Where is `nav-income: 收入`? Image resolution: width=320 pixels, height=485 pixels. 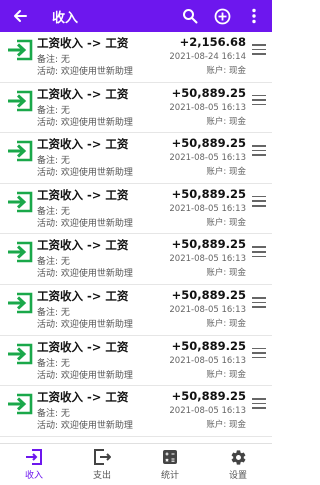 nav-income: 收入 is located at coordinates (34, 464).